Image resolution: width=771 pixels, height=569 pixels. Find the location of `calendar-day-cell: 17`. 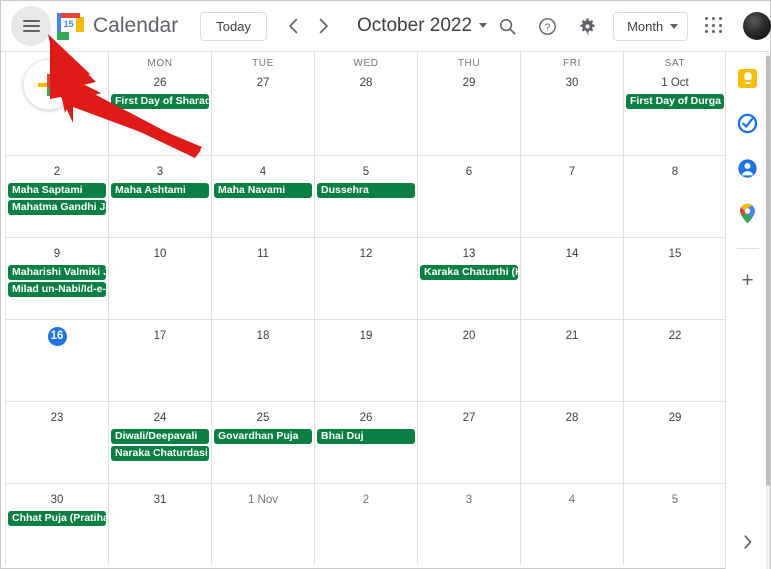

calendar-day-cell: 17 is located at coordinates (160, 360).